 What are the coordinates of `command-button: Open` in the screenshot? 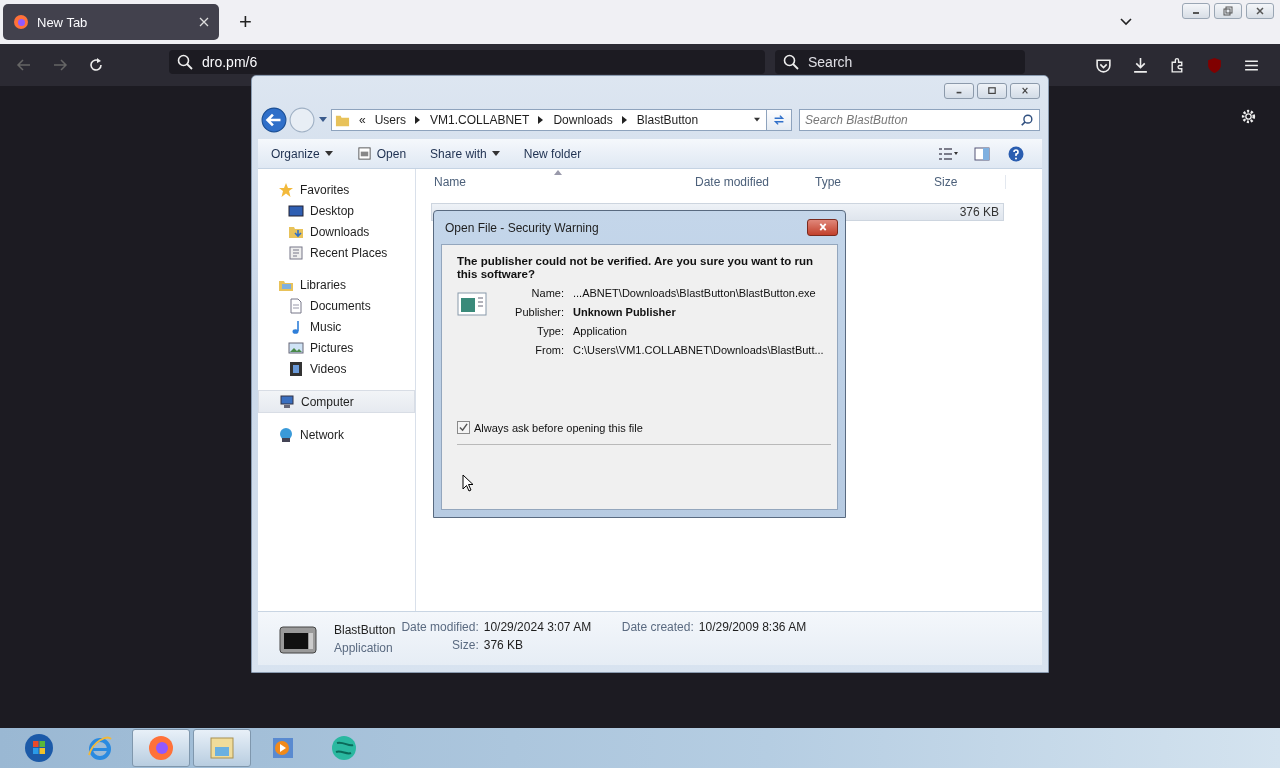 It's located at (381, 153).